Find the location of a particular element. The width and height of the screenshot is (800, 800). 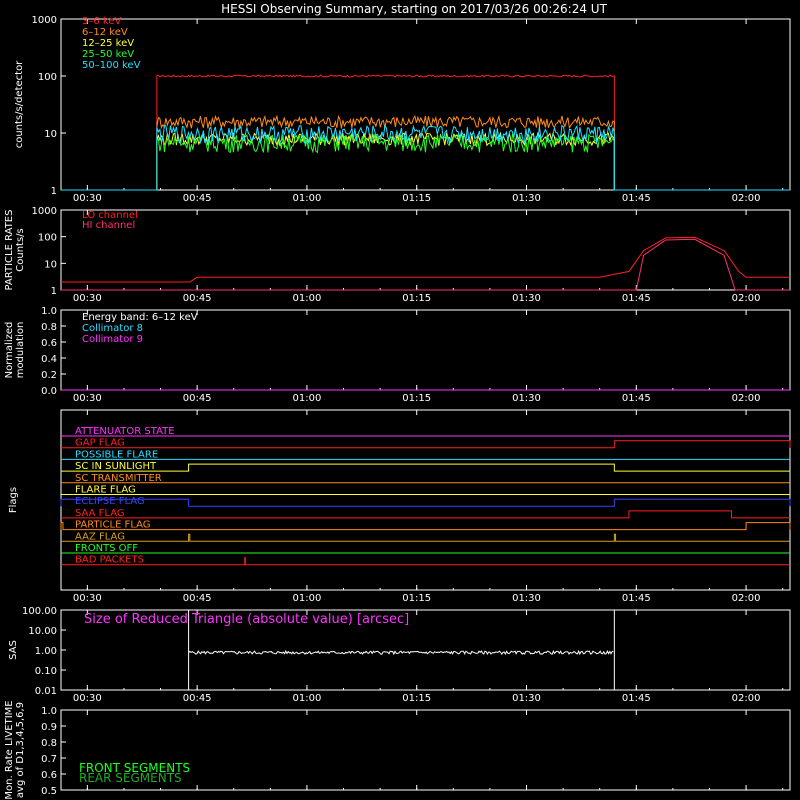

flag-label: SC IN SUNLIGHT is located at coordinates (116, 466).